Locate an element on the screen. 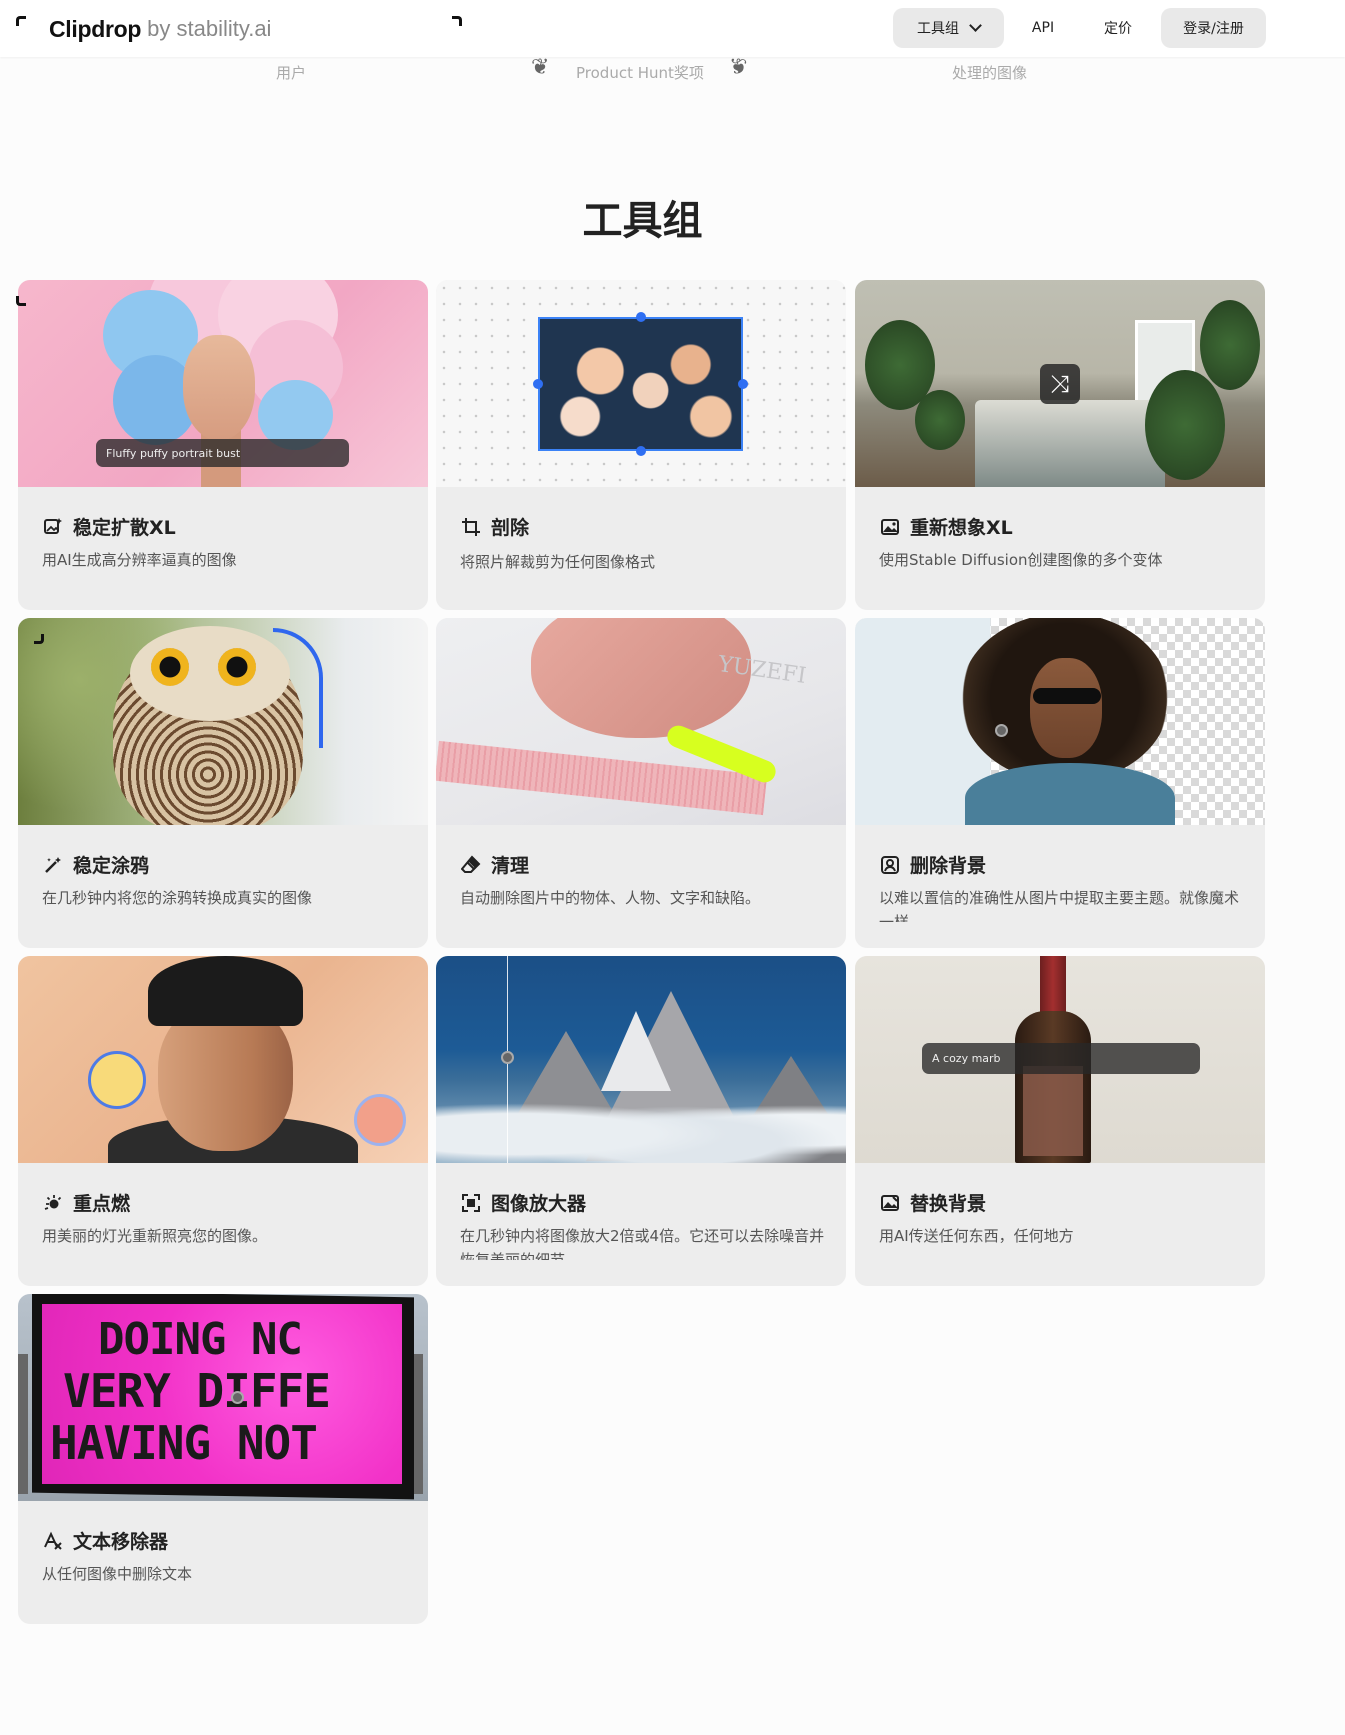  doodle-stroke is located at coordinates (298, 688).